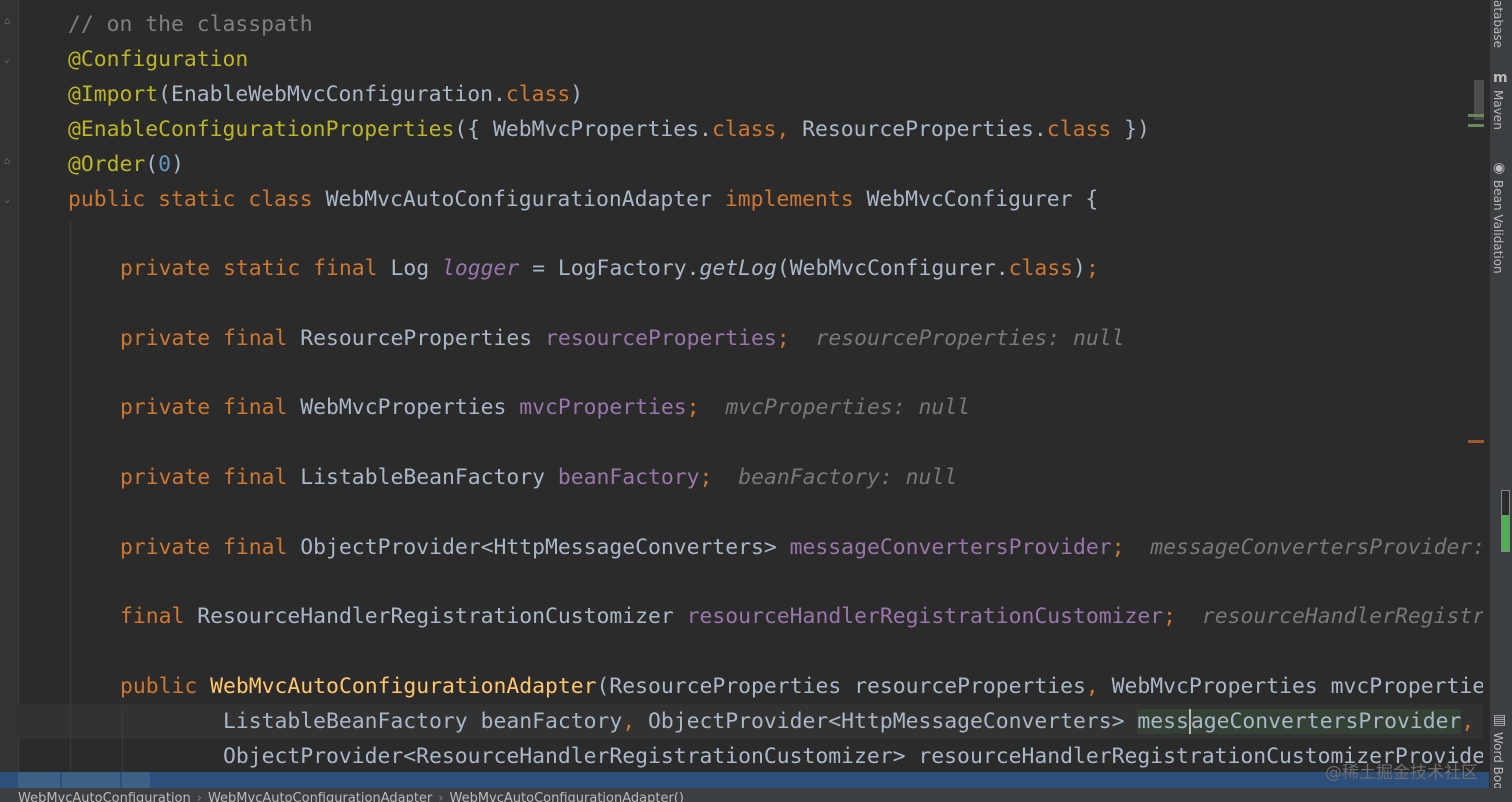  What do you see at coordinates (1500, 78) in the screenshot?
I see `maven-icon: m` at bounding box center [1500, 78].